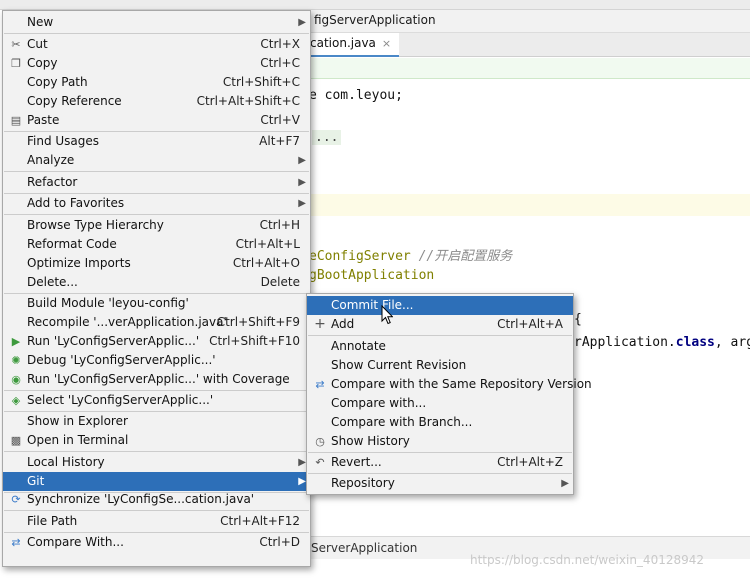  Describe the element at coordinates (76, 203) in the screenshot. I see `menu-item-label: Add to Favorites` at that location.